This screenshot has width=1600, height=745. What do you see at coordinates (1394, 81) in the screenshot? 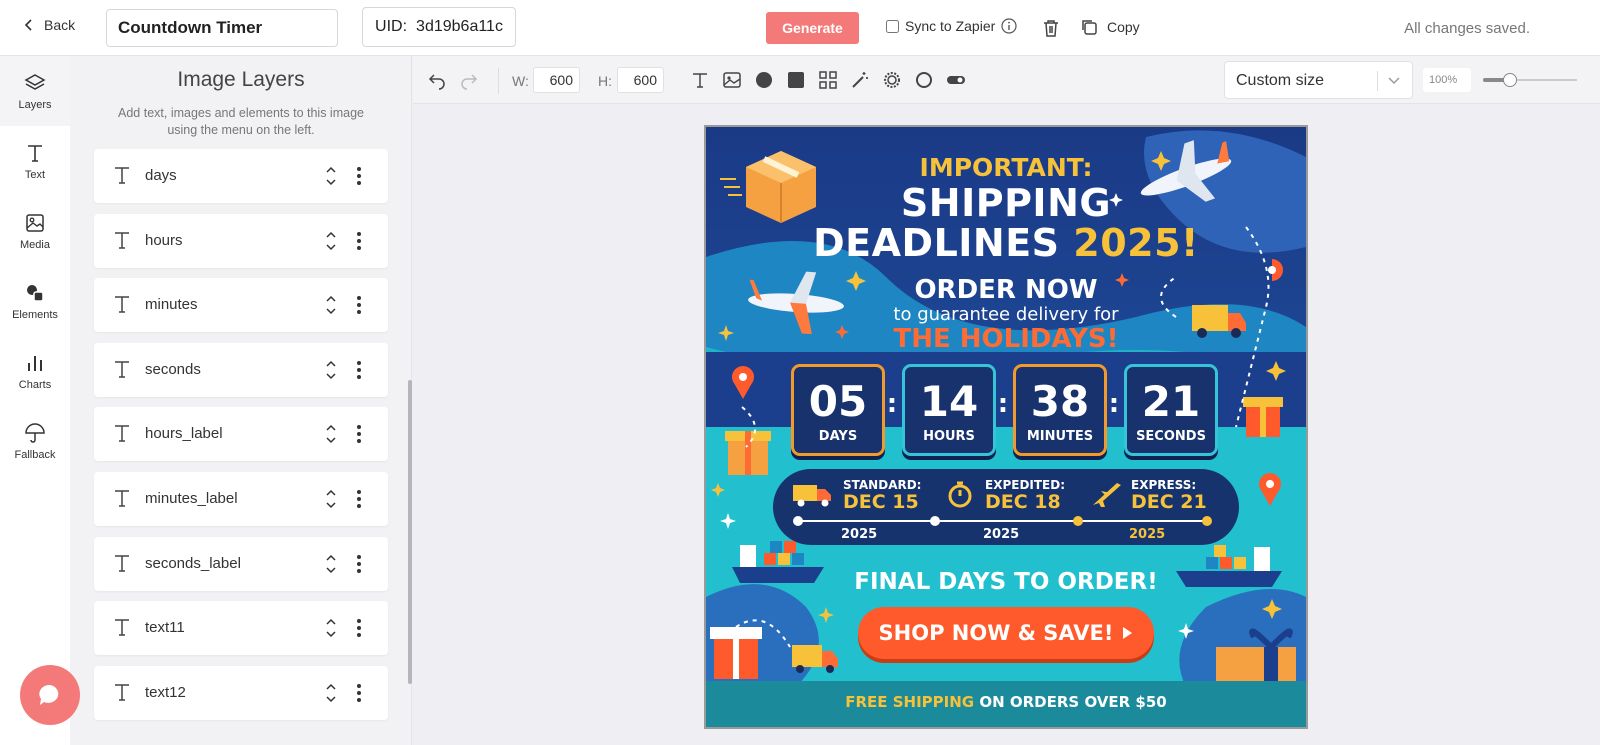
I see `chevron-down-icon` at bounding box center [1394, 81].